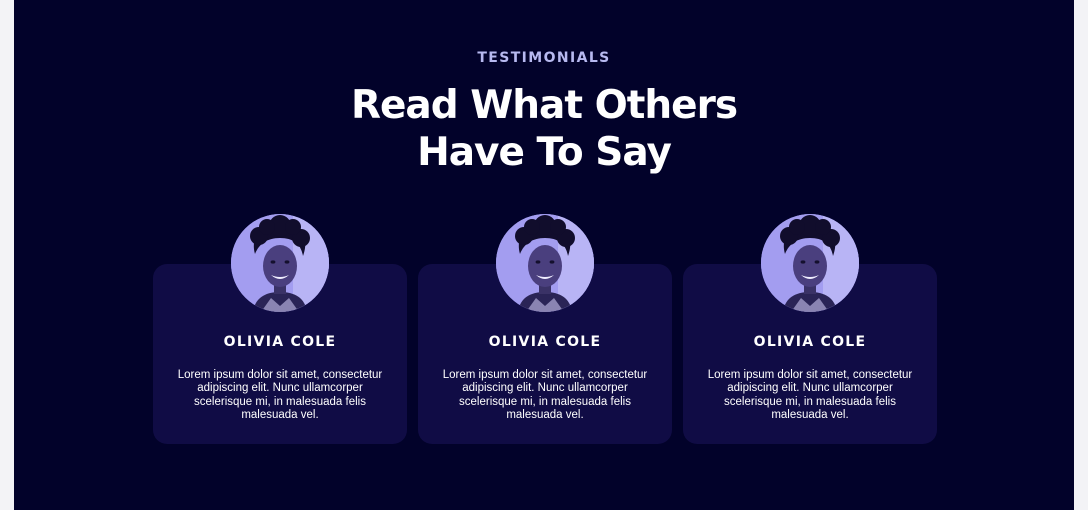 This screenshot has height=510, width=1088. I want to click on section-eyebrow: TESTIMONIALS, so click(544, 58).